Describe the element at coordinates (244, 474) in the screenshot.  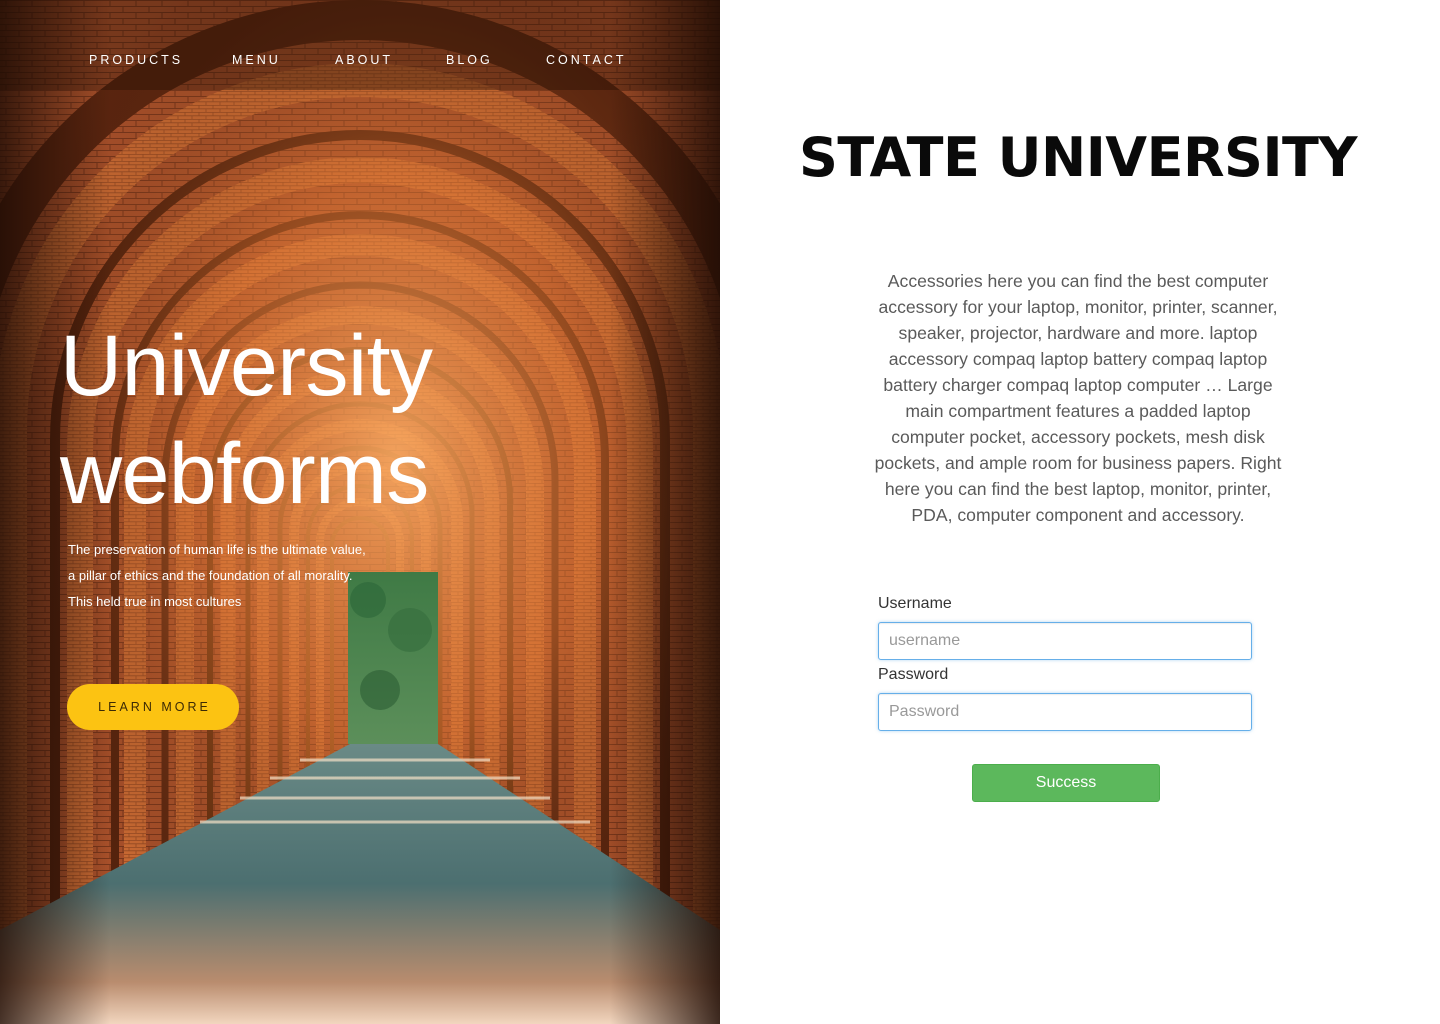
I see `hero-title-line2: webforms` at that location.